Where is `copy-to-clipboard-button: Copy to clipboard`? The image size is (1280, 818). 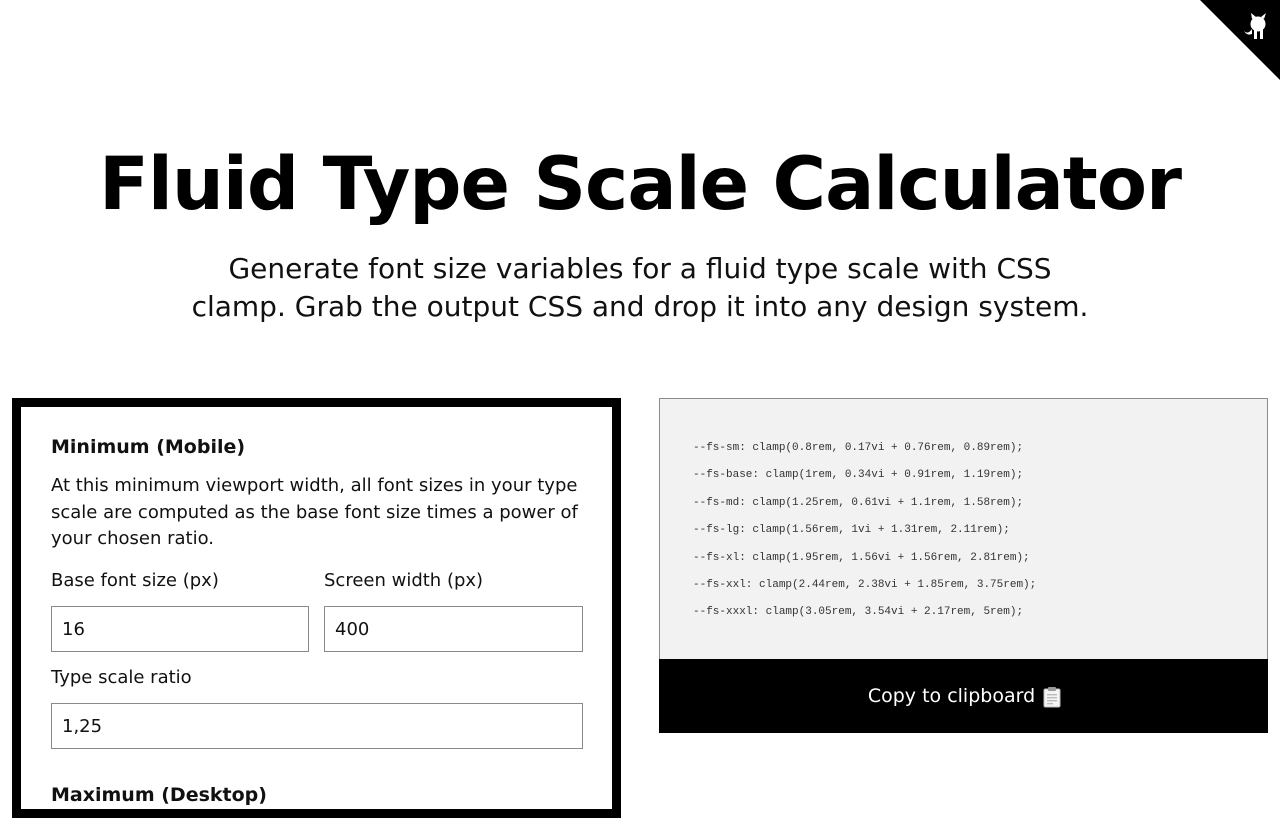 copy-to-clipboard-button: Copy to clipboard is located at coordinates (963, 696).